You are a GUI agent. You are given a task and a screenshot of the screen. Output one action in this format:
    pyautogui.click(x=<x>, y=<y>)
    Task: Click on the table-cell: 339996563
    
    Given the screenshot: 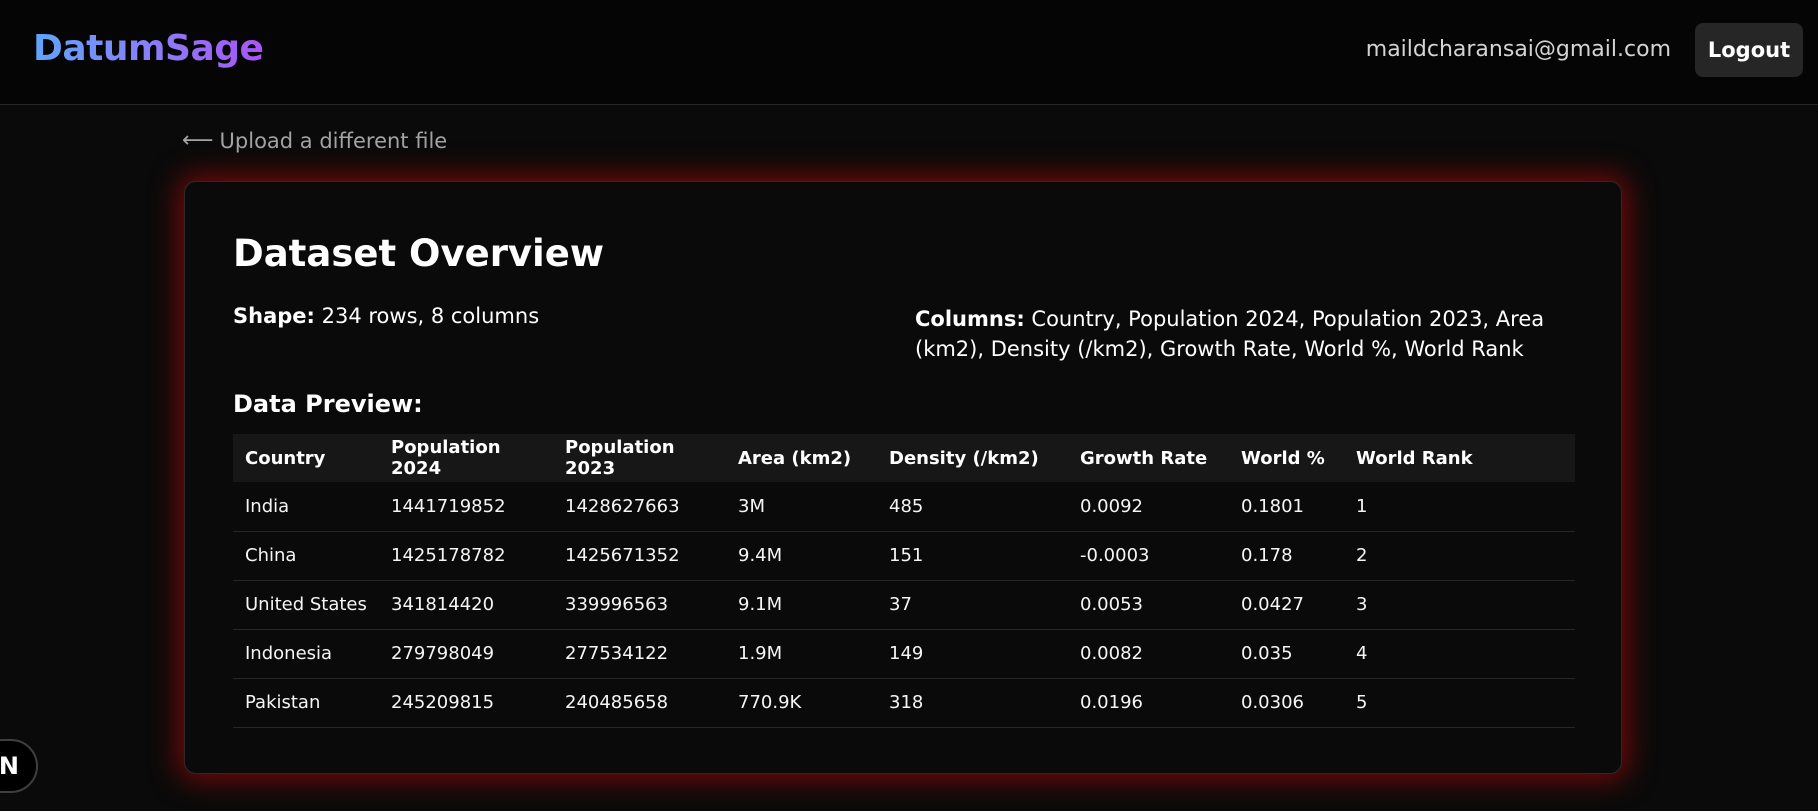 What is the action you would take?
    pyautogui.click(x=639, y=605)
    